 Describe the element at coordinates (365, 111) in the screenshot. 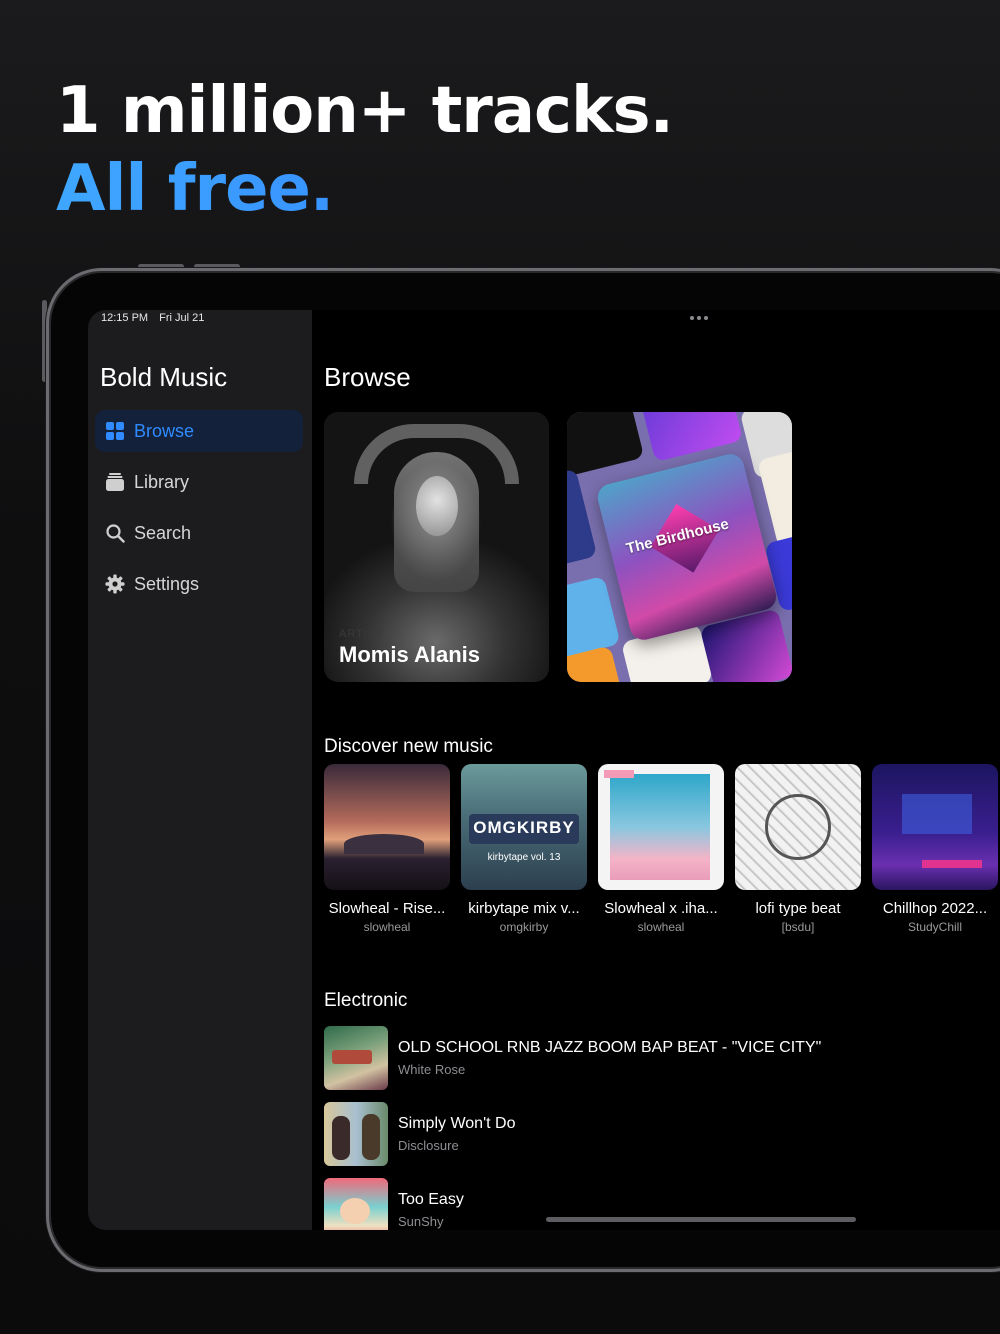

I see `headline-line-1: 1 million+ tracks.` at that location.